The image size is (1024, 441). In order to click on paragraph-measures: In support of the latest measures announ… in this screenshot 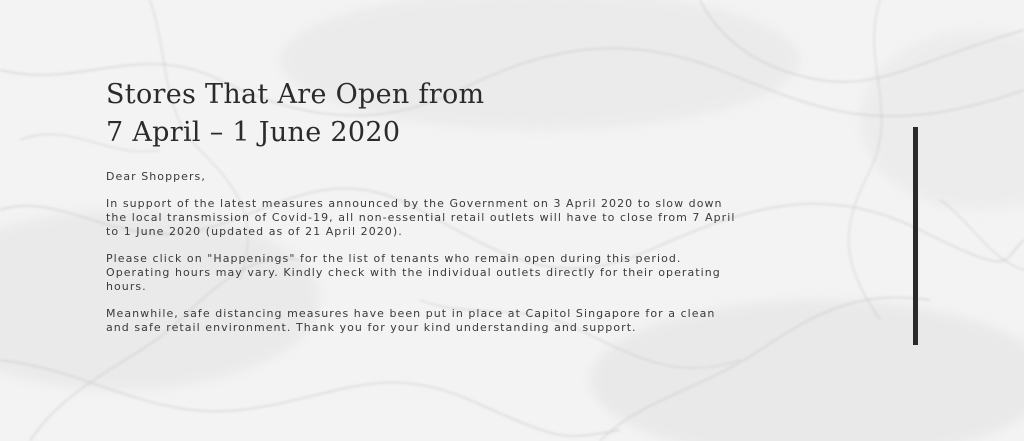, I will do `click(421, 217)`.